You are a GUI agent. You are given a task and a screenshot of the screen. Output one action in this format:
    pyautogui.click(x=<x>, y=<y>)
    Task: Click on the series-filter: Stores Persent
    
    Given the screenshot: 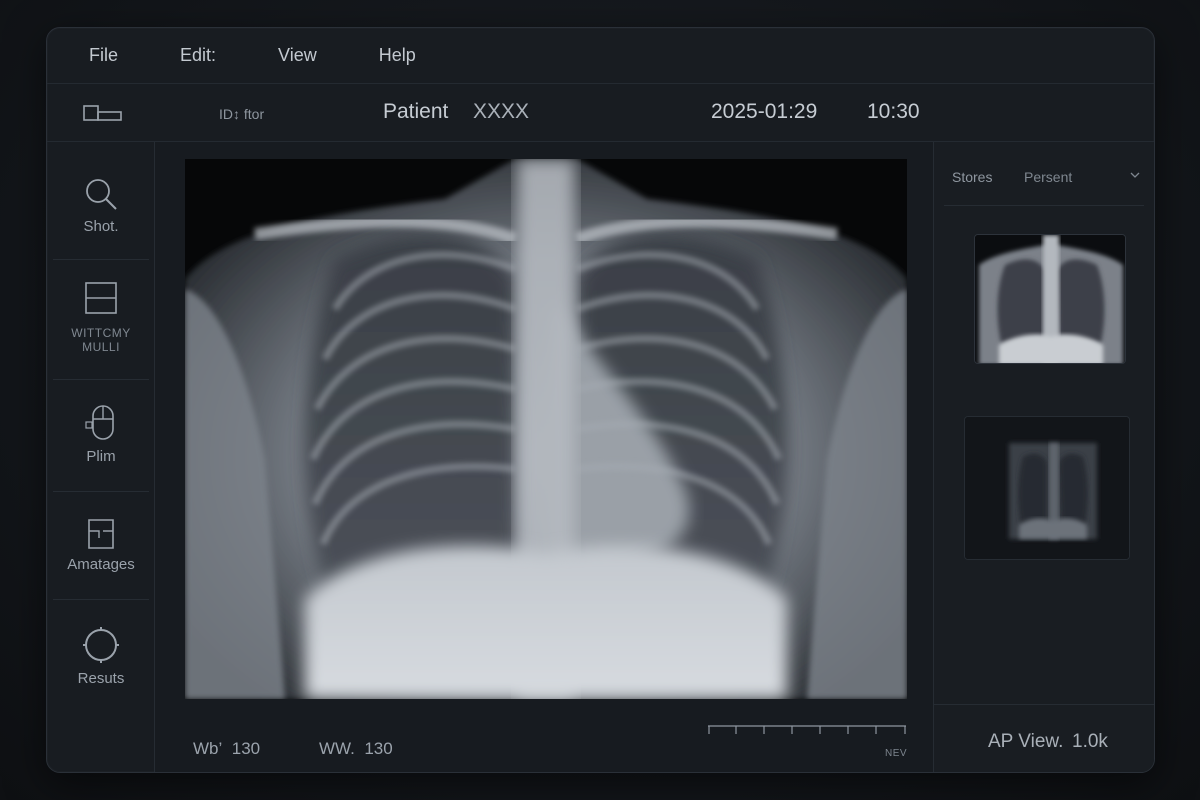 What is the action you would take?
    pyautogui.click(x=1044, y=174)
    